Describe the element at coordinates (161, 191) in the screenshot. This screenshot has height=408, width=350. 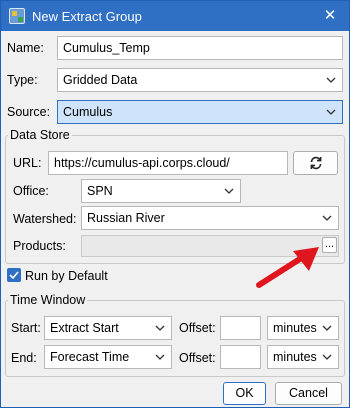
I see `office-select: SPN` at that location.